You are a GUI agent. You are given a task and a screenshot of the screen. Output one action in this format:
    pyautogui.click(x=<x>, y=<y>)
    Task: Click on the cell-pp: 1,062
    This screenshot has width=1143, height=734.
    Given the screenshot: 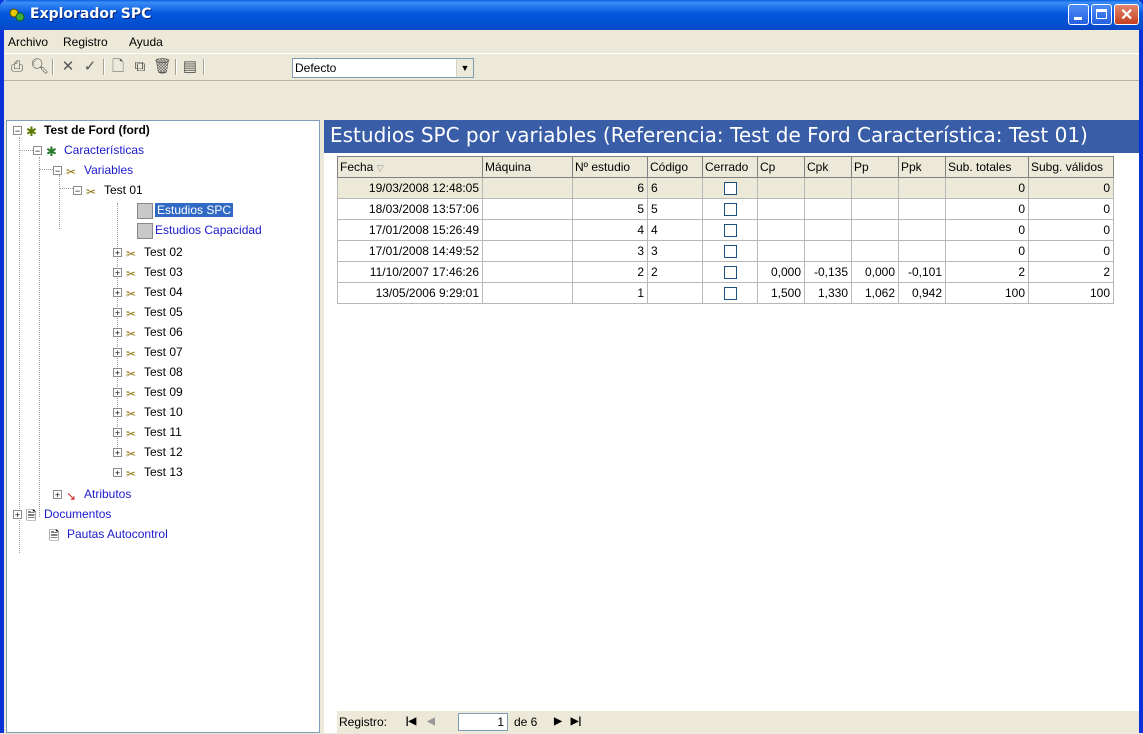 What is the action you would take?
    pyautogui.click(x=875, y=293)
    